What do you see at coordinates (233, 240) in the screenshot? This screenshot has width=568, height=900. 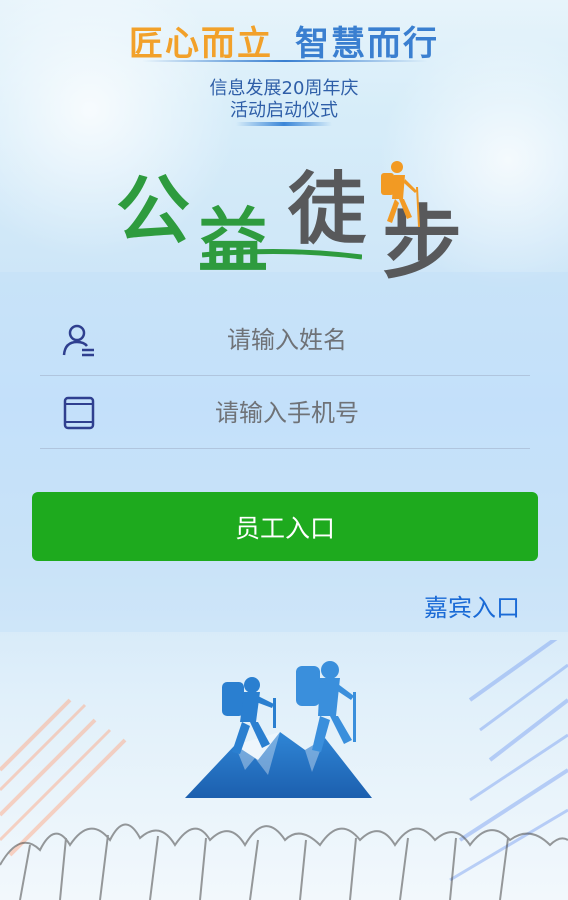 I see `logo-char: 益` at bounding box center [233, 240].